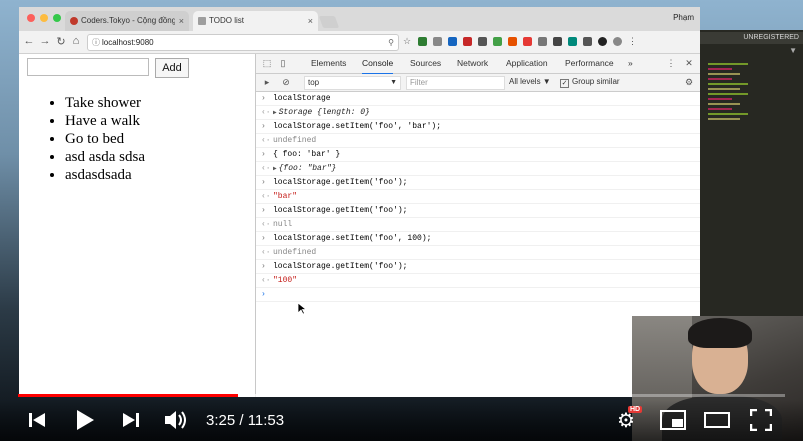  Describe the element at coordinates (352, 83) in the screenshot. I see `context-select: top ▼` at that location.